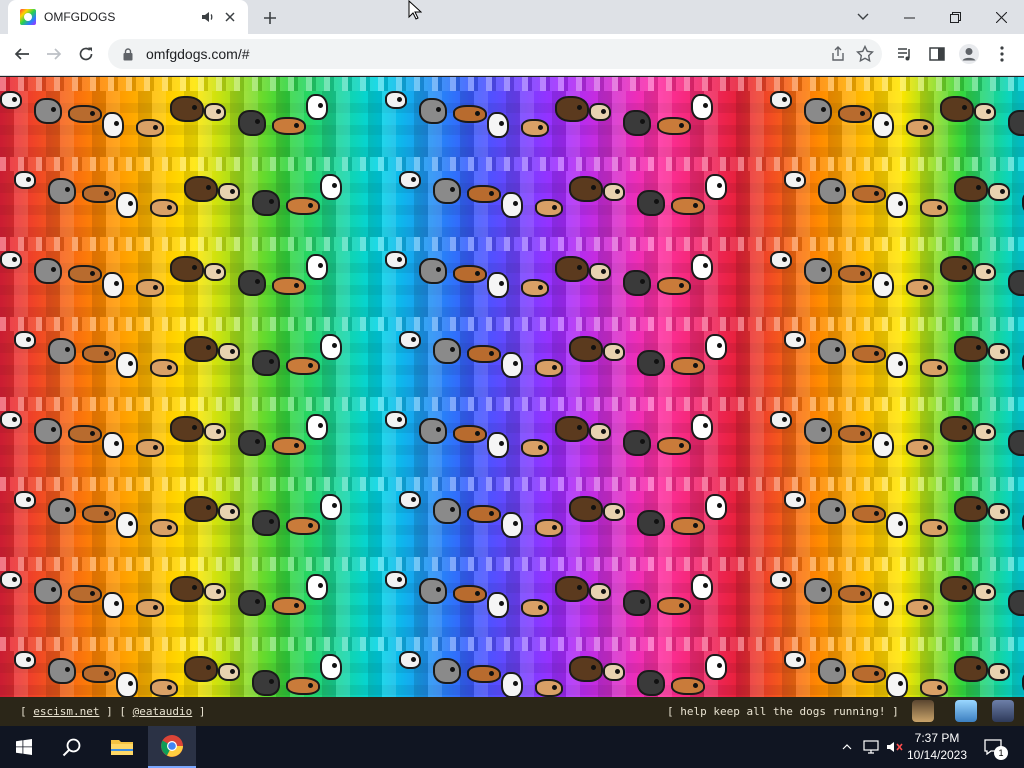  I want to click on url-text: omfgdogs.com/#, so click(198, 54).